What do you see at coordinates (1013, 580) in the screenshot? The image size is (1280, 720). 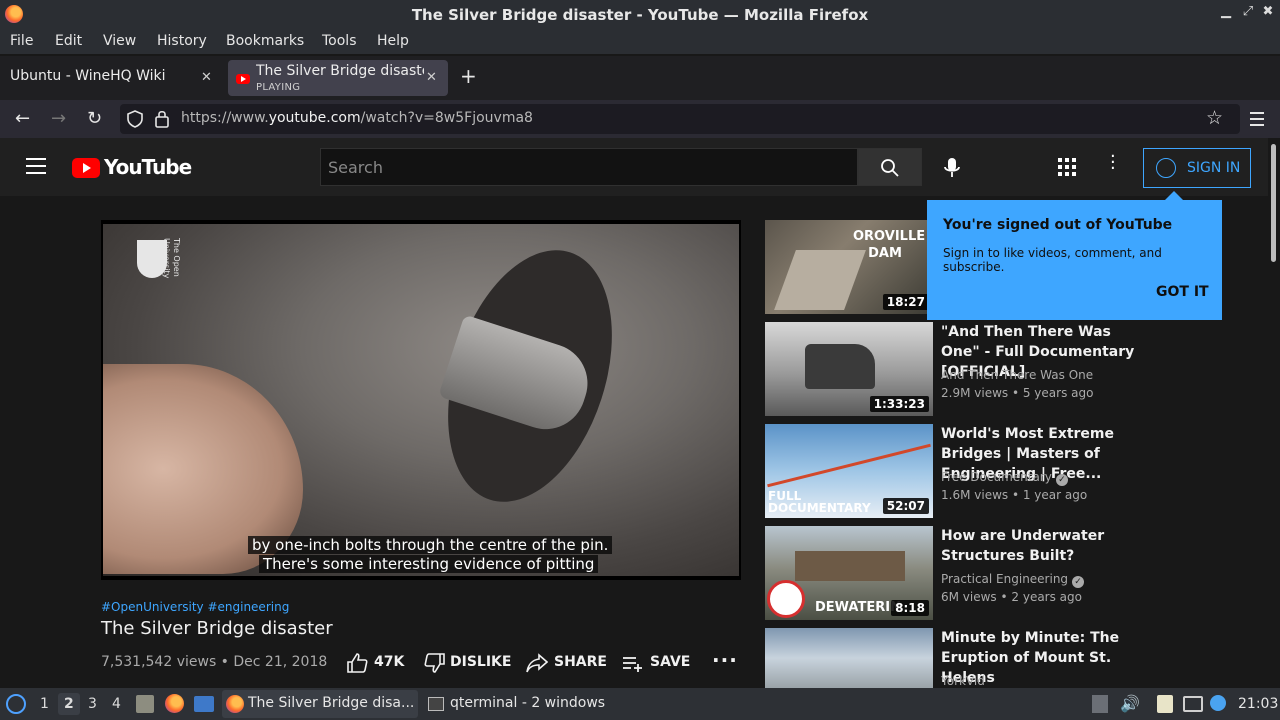 I see `recommendation-channel: Practical Engineering ✓` at bounding box center [1013, 580].